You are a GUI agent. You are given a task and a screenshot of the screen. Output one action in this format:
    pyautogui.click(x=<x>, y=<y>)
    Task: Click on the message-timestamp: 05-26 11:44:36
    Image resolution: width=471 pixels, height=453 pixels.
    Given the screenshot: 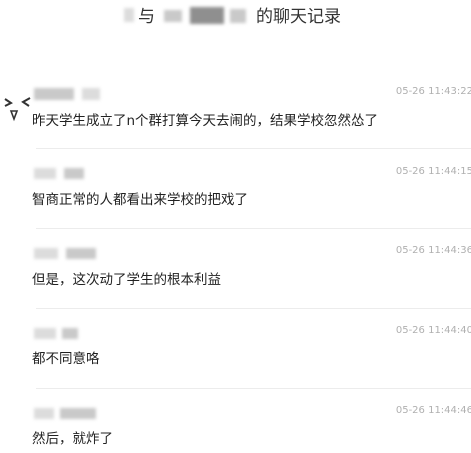 What is the action you would take?
    pyautogui.click(x=433, y=250)
    